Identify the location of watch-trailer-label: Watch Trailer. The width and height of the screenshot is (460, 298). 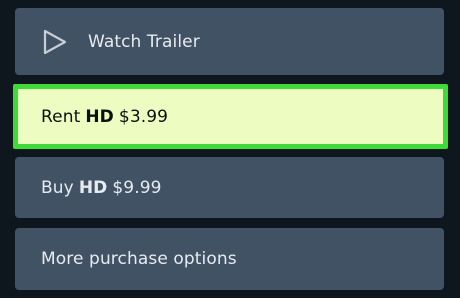
(144, 41).